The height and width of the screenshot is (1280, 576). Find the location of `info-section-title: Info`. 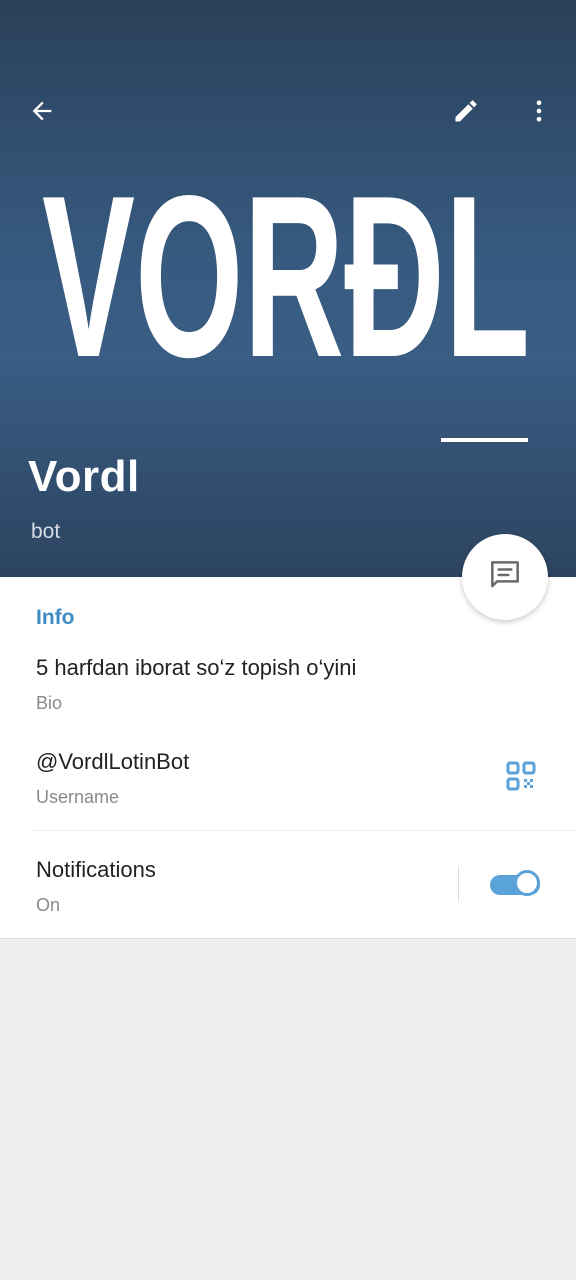

info-section-title: Info is located at coordinates (55, 617).